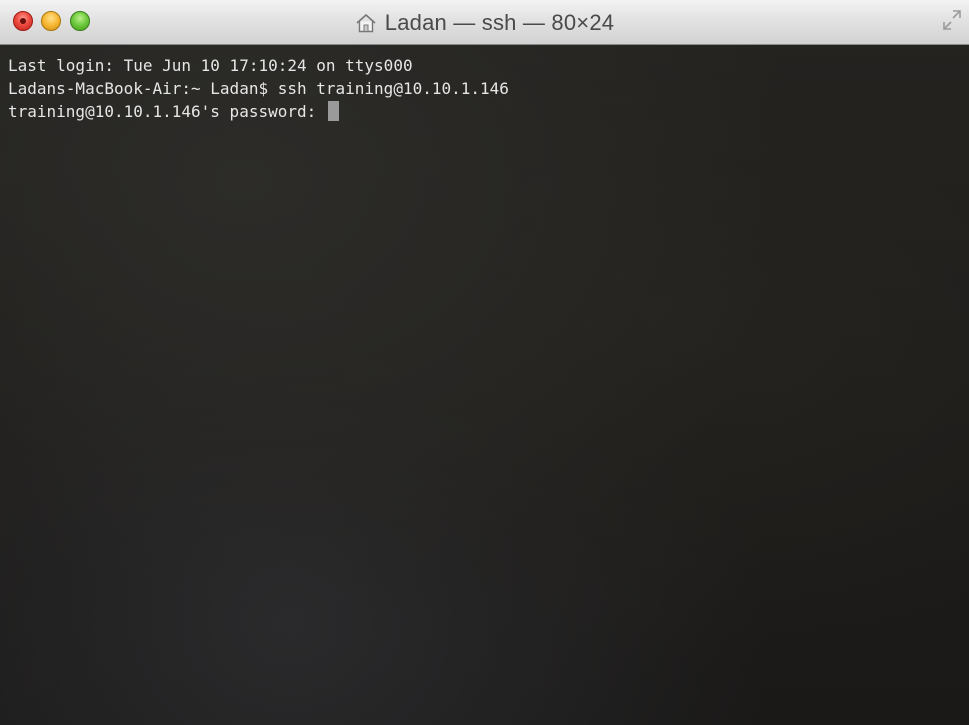  Describe the element at coordinates (499, 22) in the screenshot. I see `window-title: Ladan — ssh — 80×24` at that location.